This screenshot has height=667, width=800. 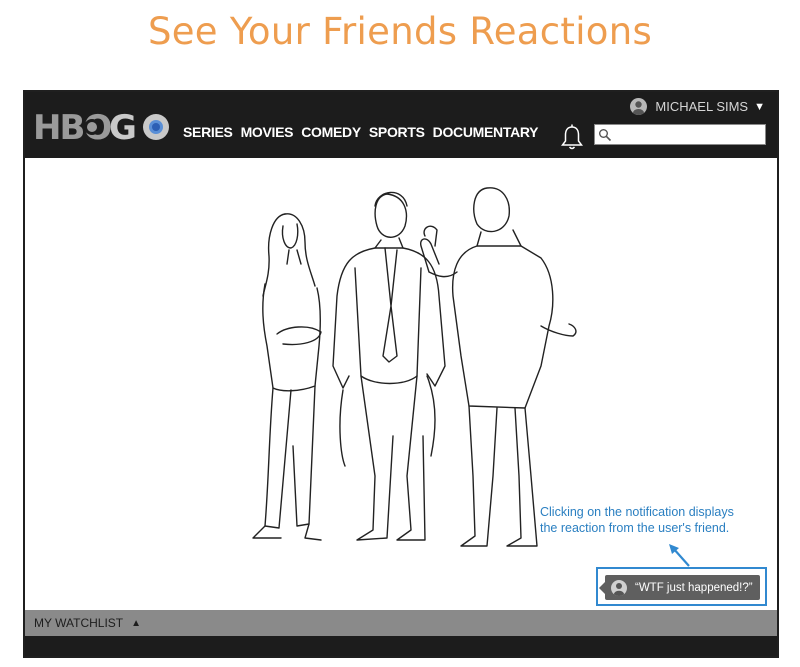 What do you see at coordinates (759, 106) in the screenshot?
I see `caret-down-icon: ▼` at bounding box center [759, 106].